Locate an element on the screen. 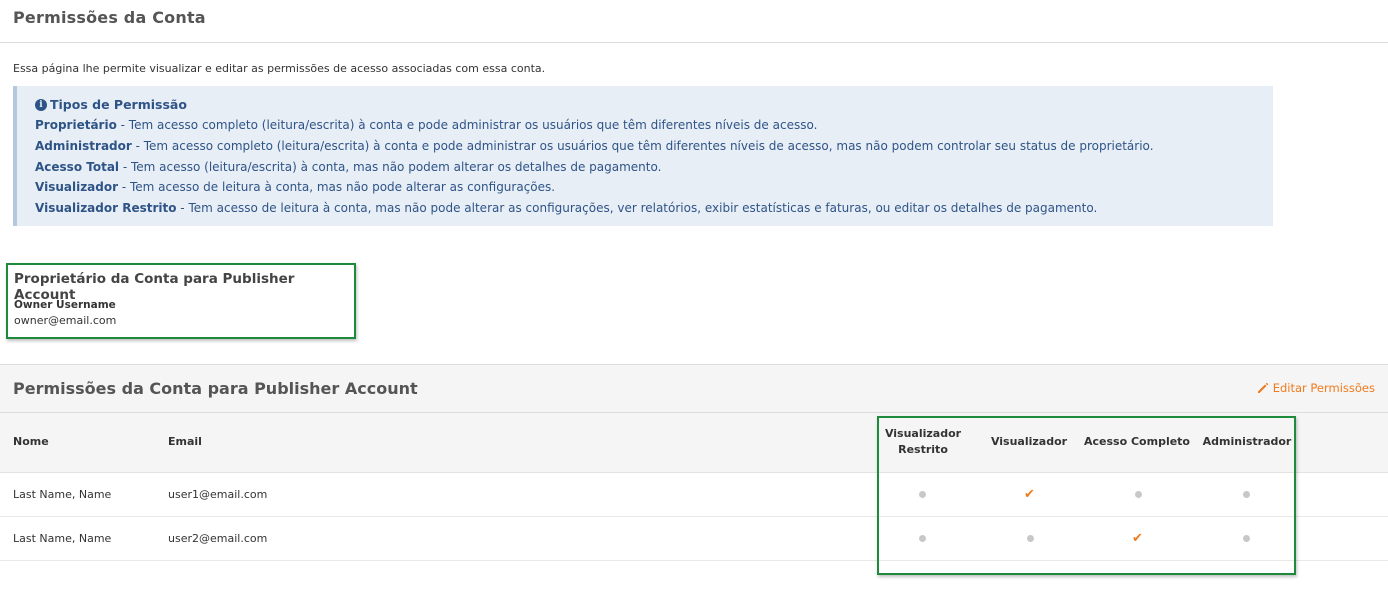 Image resolution: width=1388 pixels, height=591 pixels. permission-dot-viewer is located at coordinates (1030, 538).